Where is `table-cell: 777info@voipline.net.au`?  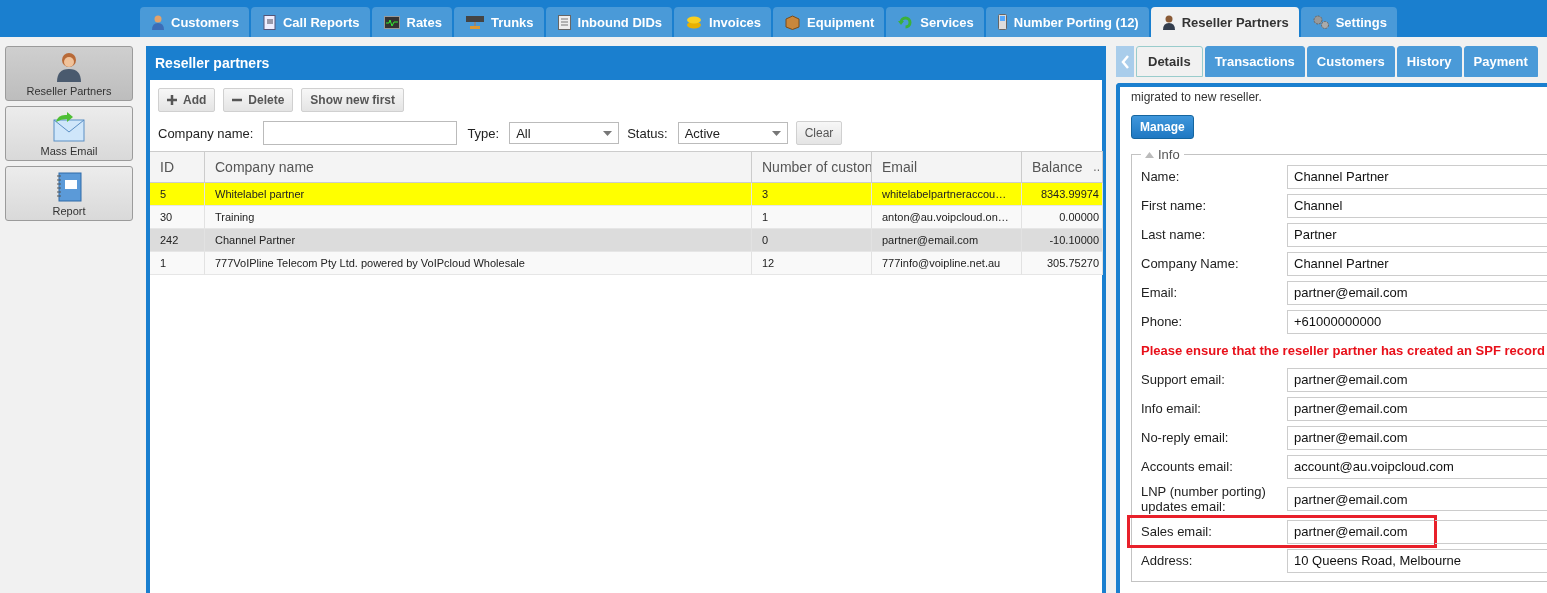
table-cell: 777info@voipline.net.au is located at coordinates (947, 263).